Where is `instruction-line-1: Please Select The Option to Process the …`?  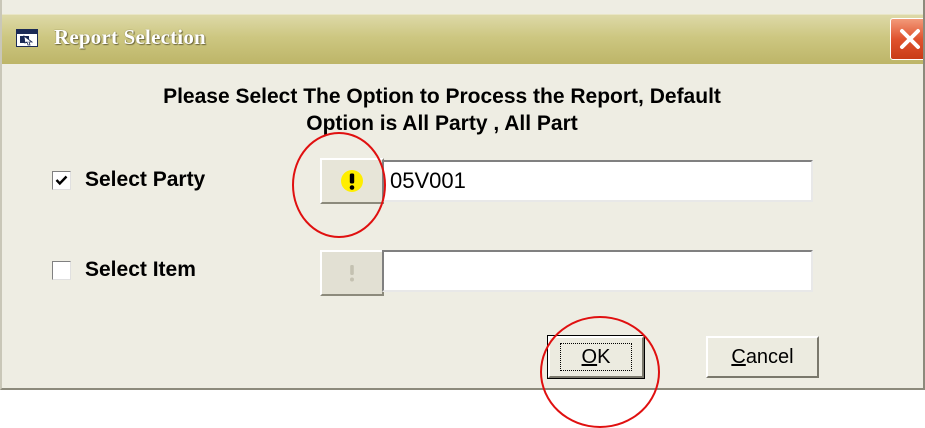
instruction-line-1: Please Select The Option to Process the … is located at coordinates (442, 96).